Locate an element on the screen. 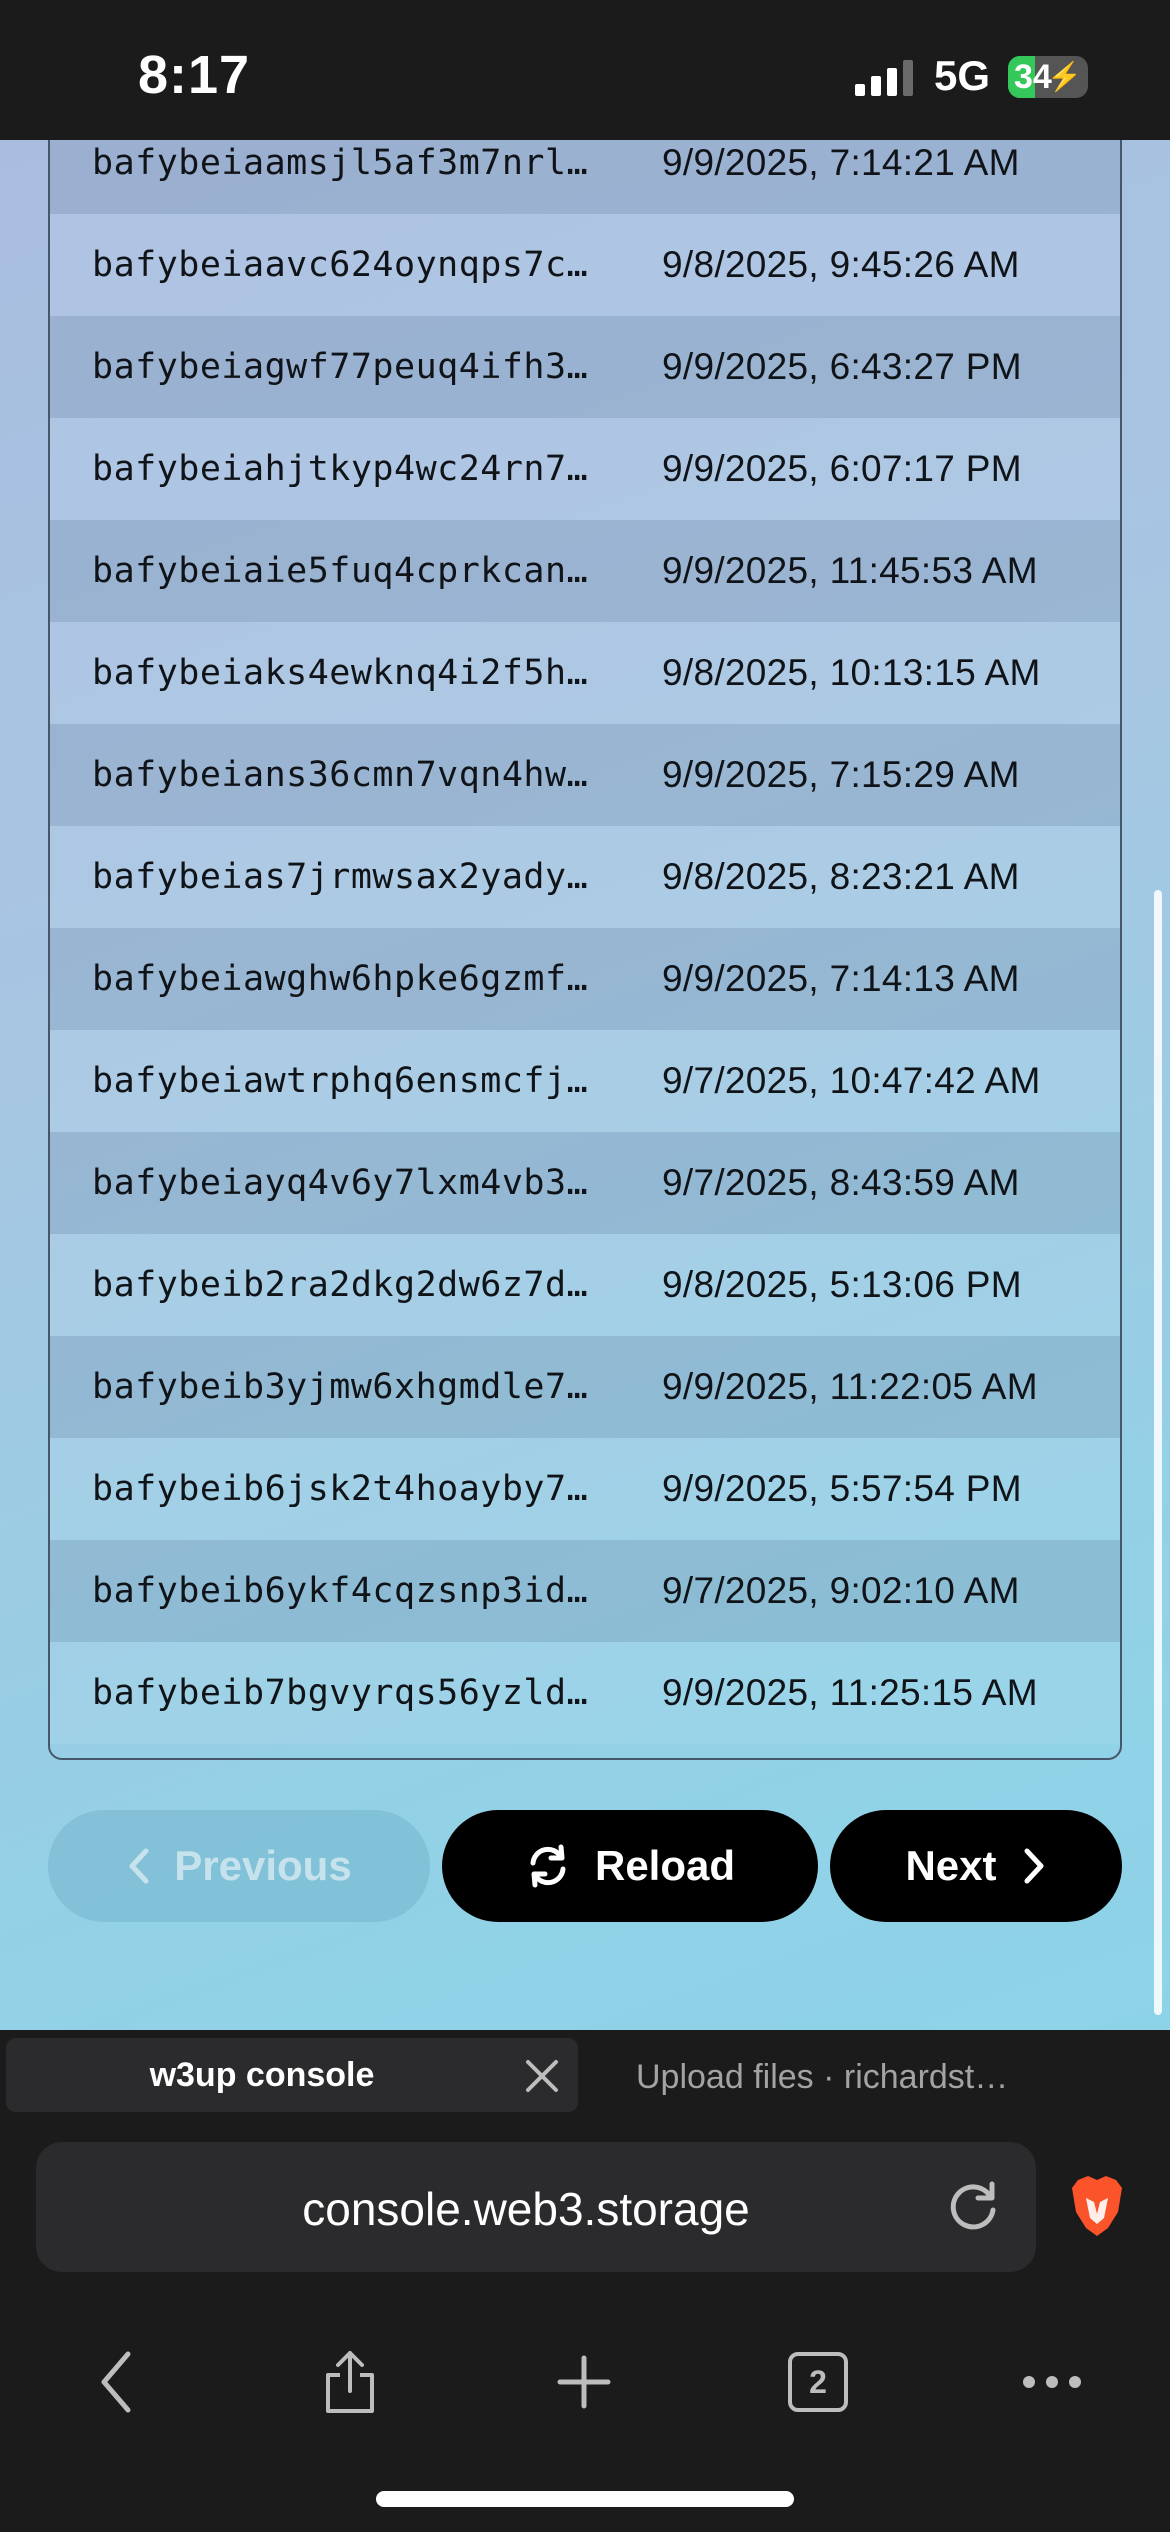 This screenshot has height=2532, width=1170. chevron-left-icon is located at coordinates (139, 1866).